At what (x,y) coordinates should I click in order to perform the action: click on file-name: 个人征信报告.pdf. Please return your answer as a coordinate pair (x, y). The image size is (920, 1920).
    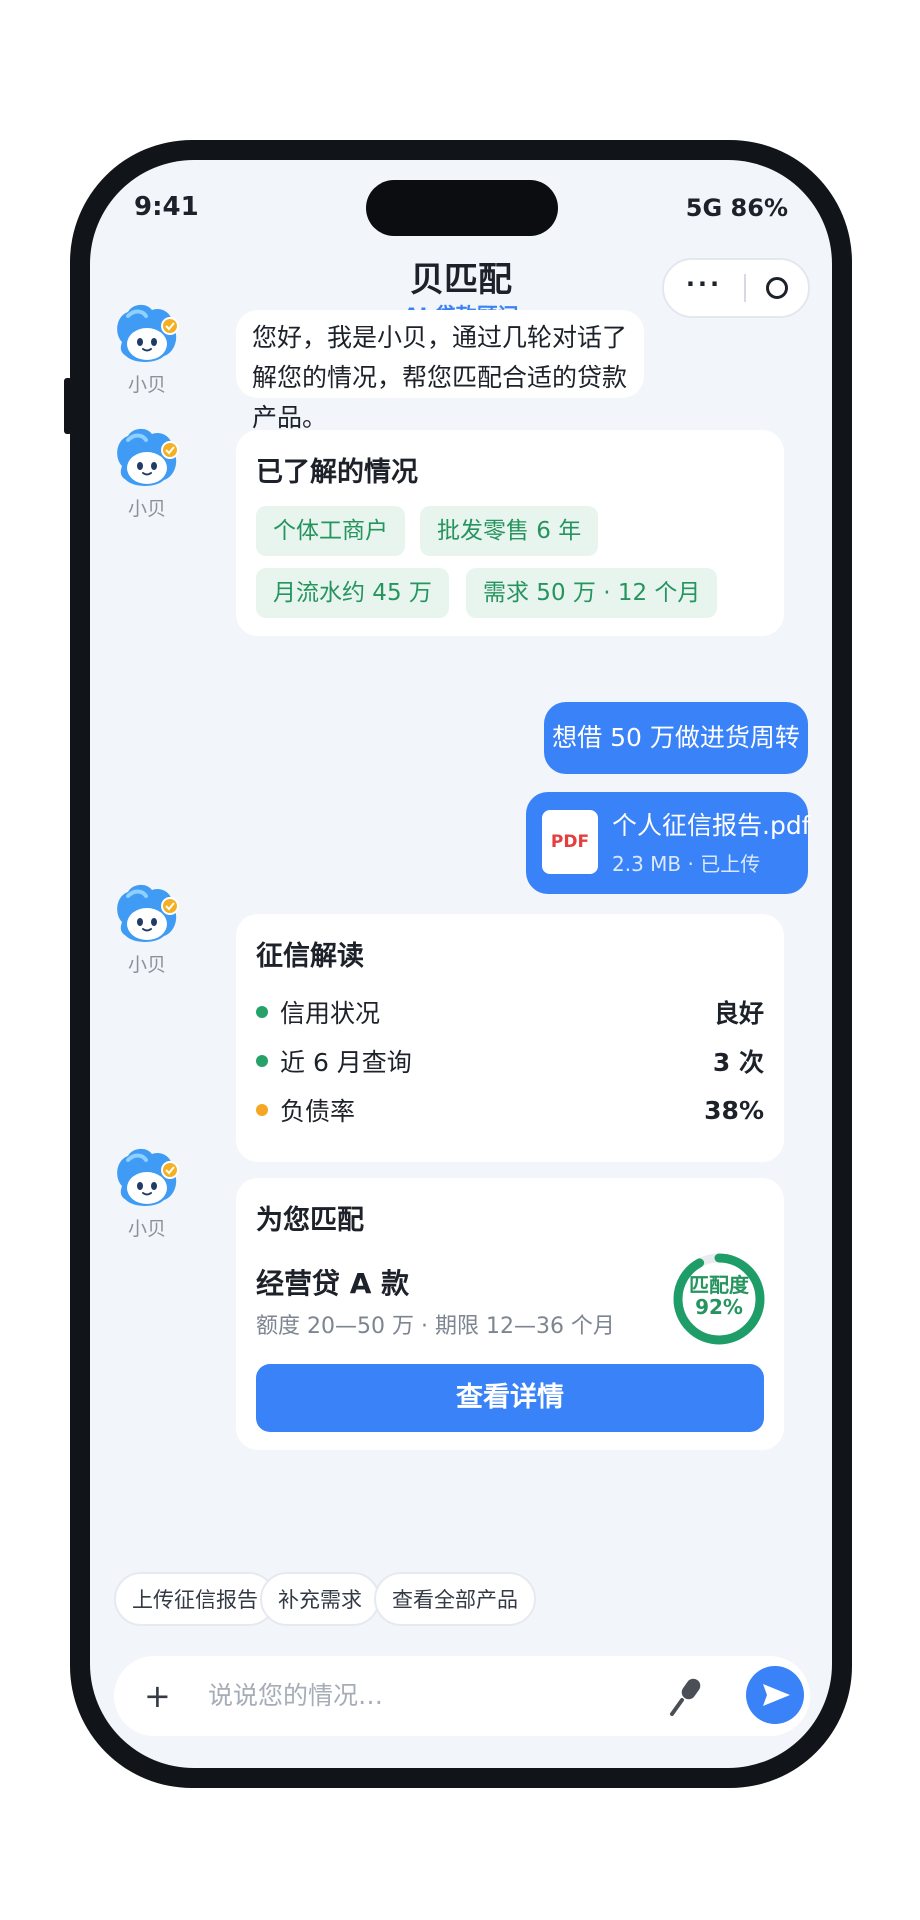
    Looking at the image, I should click on (711, 825).